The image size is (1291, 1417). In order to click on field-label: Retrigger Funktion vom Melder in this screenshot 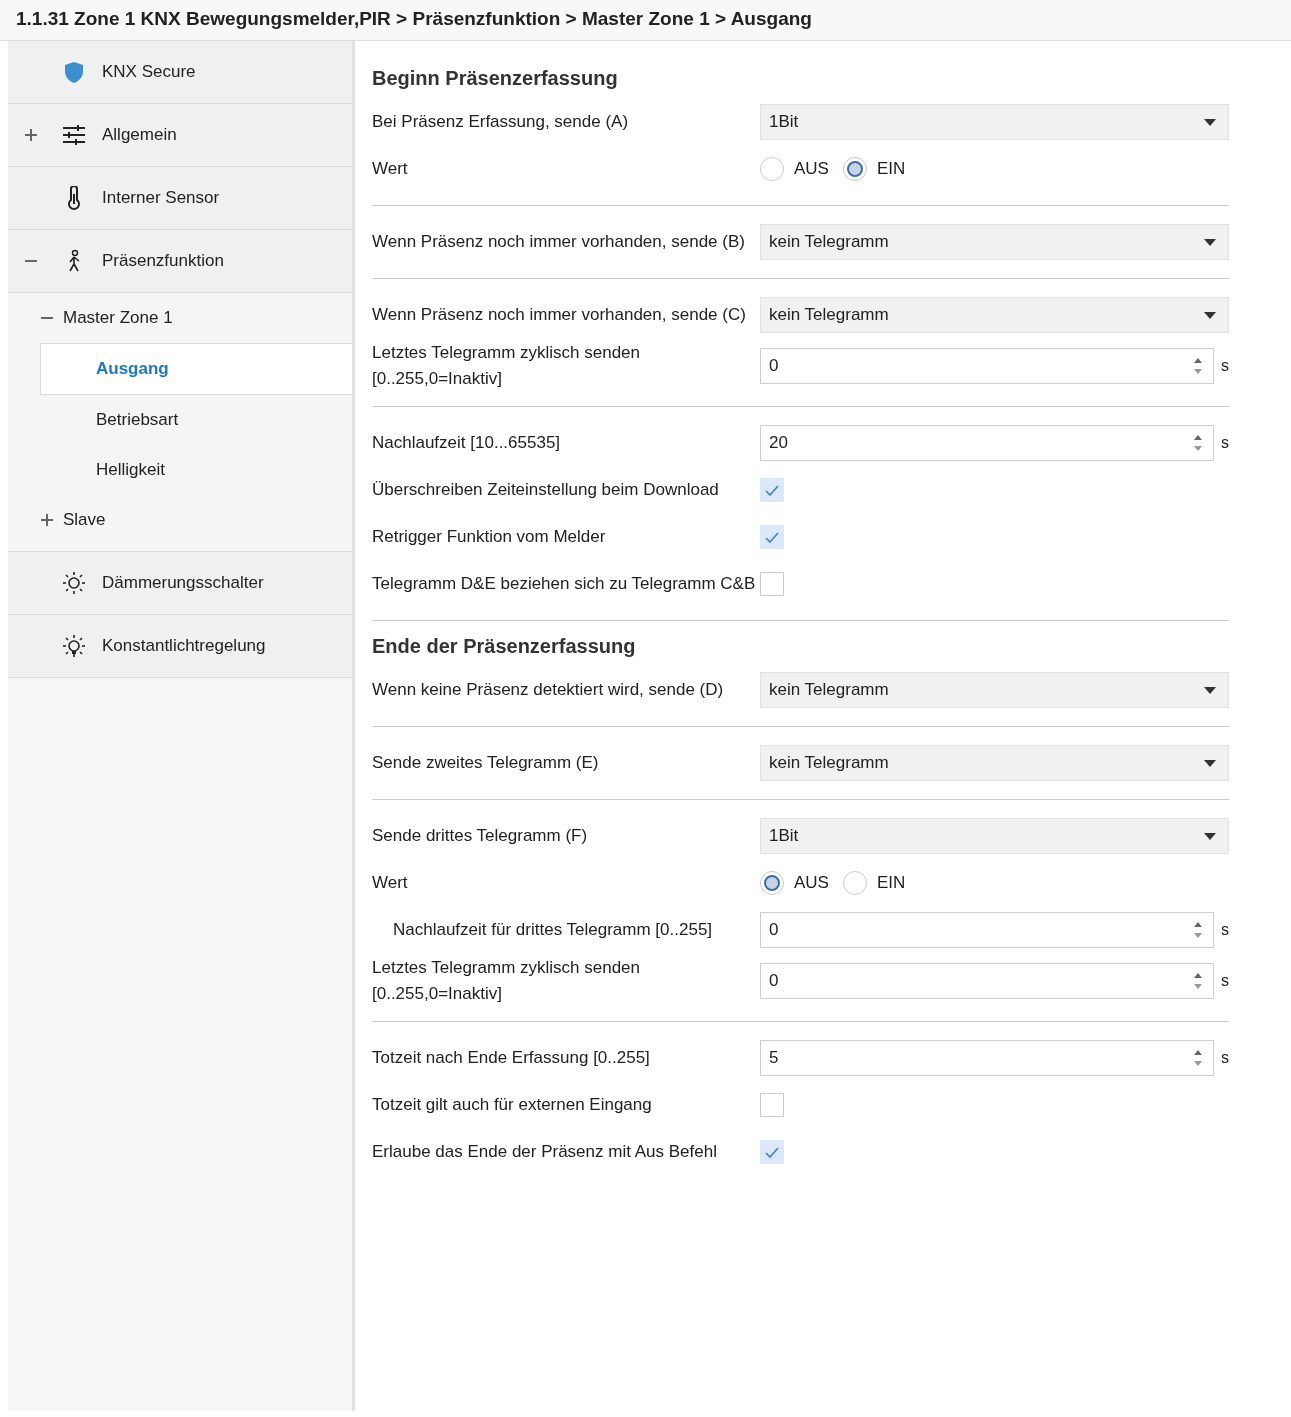, I will do `click(489, 537)`.